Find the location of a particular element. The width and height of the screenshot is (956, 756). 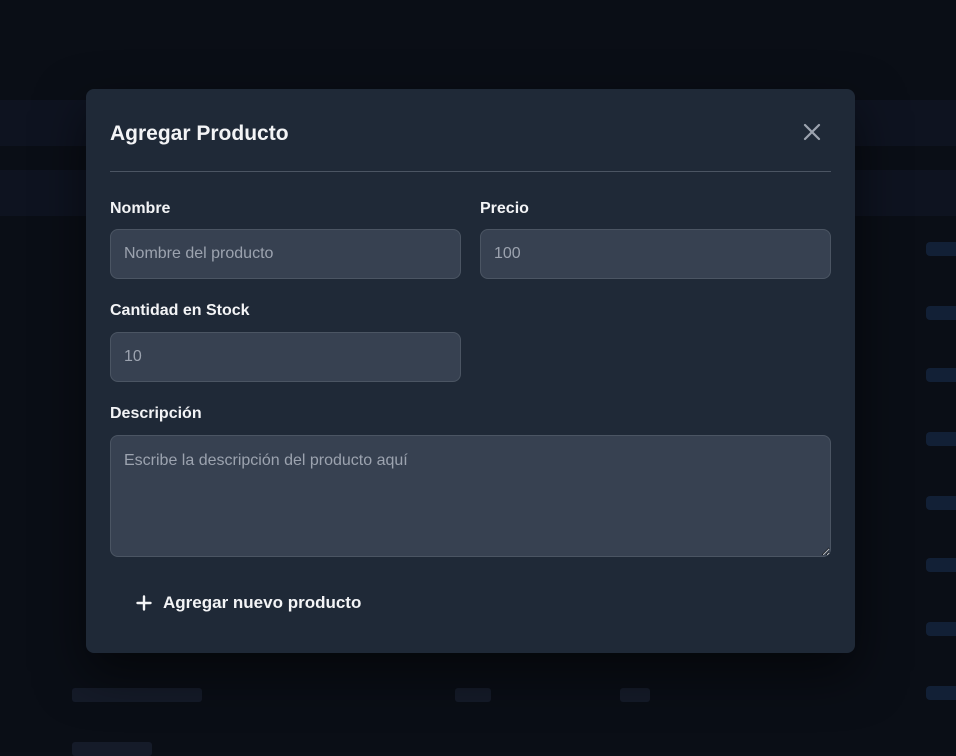

description-label: Descripción is located at coordinates (156, 413).